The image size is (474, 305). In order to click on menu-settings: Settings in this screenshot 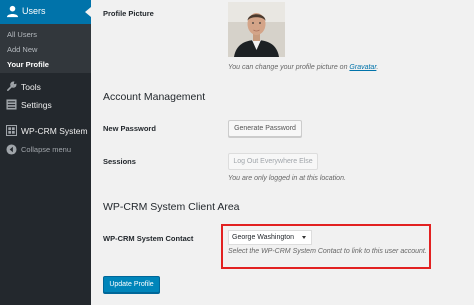, I will do `click(45, 105)`.